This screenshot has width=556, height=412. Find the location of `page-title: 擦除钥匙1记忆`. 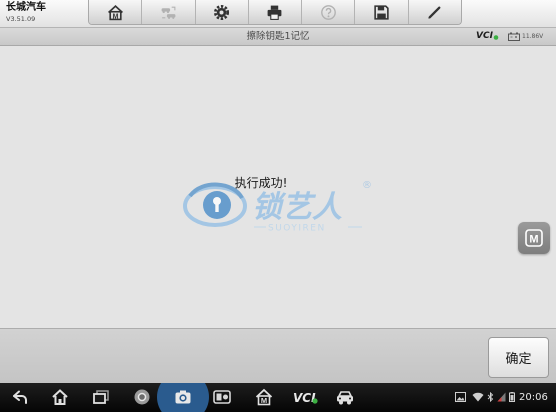

page-title: 擦除钥匙1记忆 is located at coordinates (278, 36).